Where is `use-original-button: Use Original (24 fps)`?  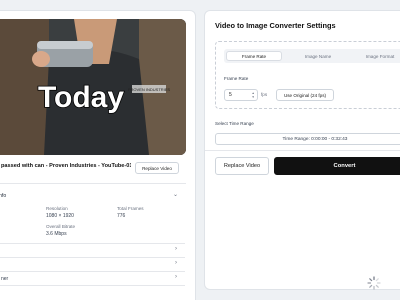 use-original-button: Use Original (24 fps) is located at coordinates (305, 95).